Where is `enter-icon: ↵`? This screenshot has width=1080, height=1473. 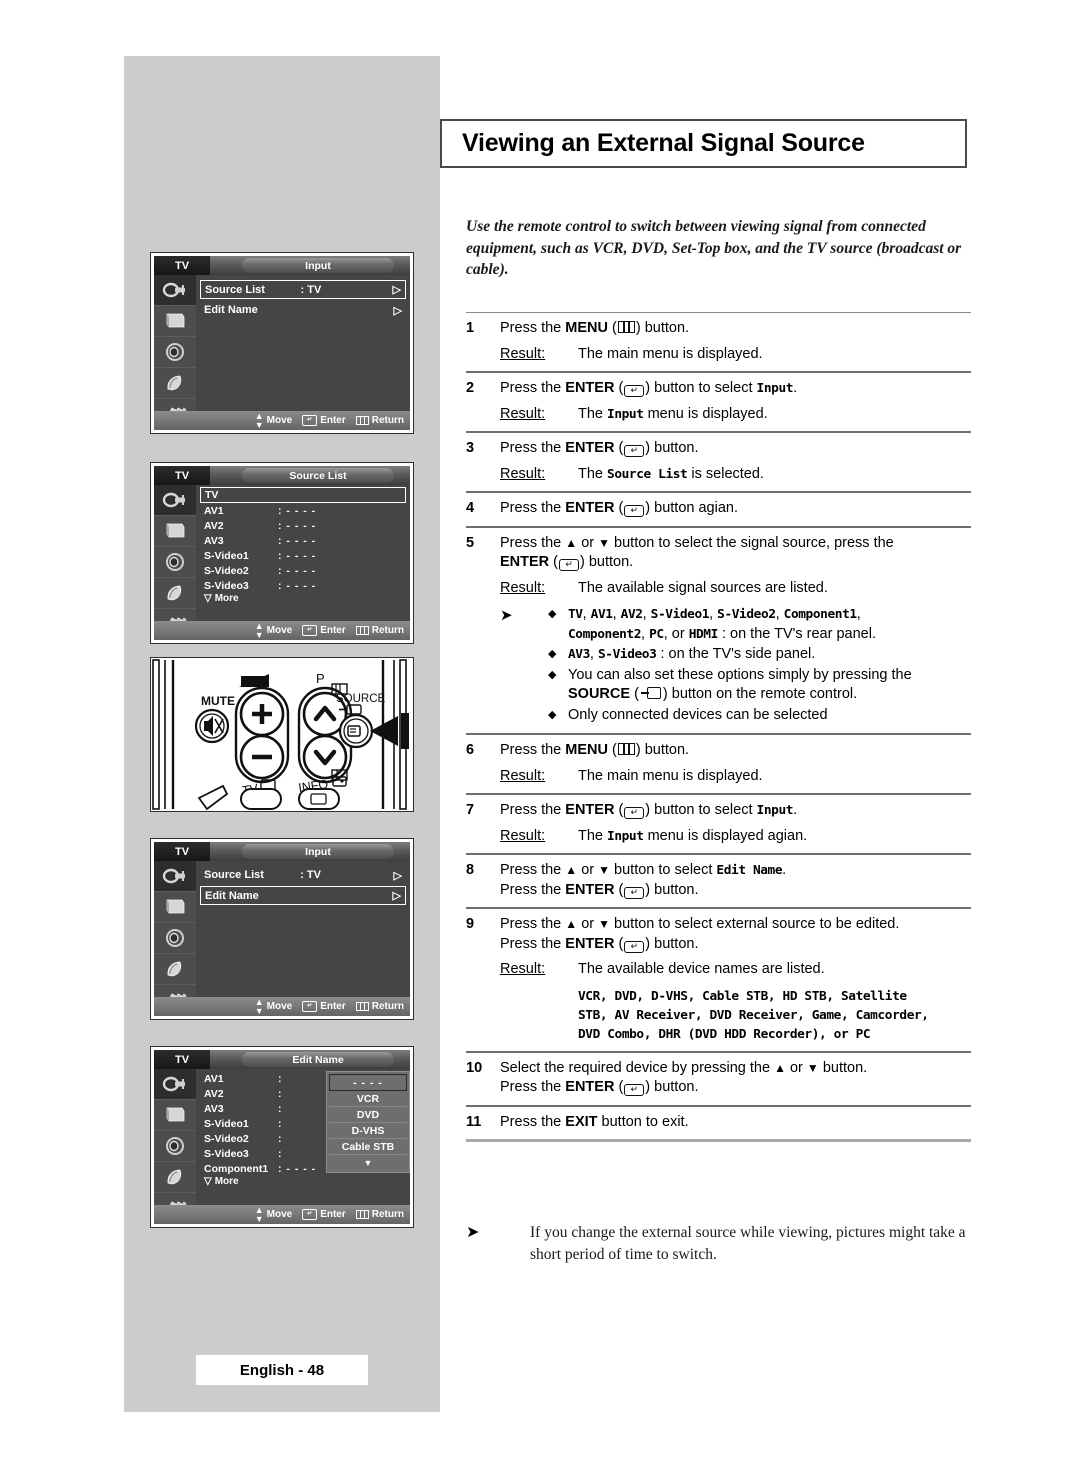
enter-icon: ↵ is located at coordinates (310, 1214).